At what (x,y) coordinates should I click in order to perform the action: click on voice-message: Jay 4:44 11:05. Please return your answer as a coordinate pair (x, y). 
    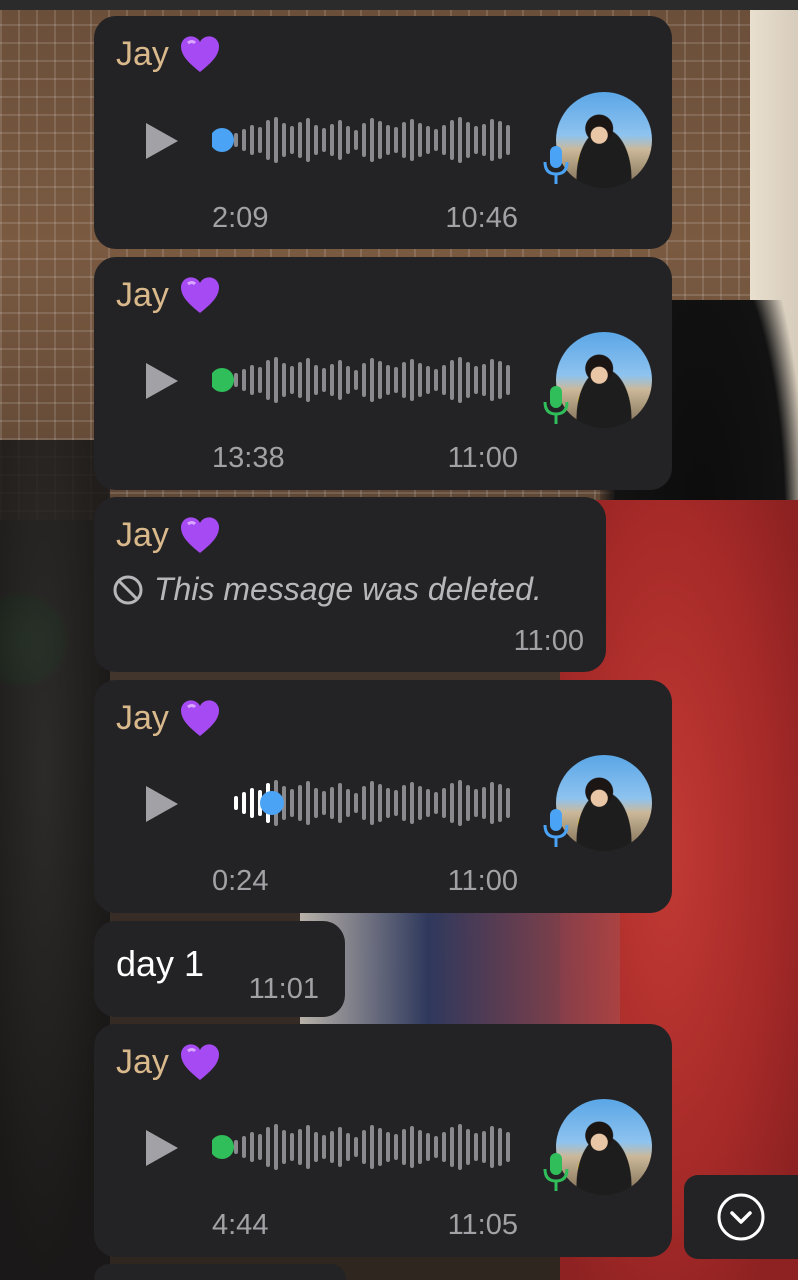
    Looking at the image, I should click on (383, 1140).